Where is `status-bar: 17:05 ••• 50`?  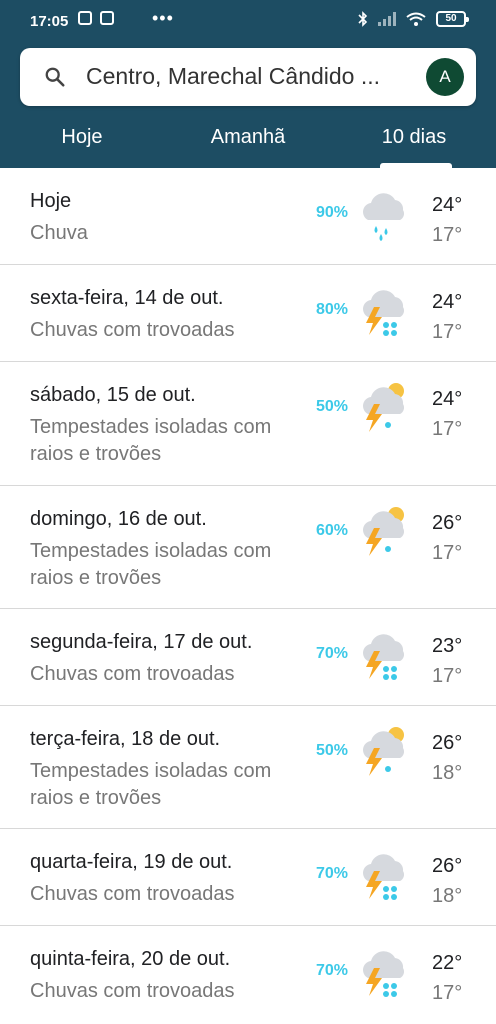 status-bar: 17:05 ••• 50 is located at coordinates (248, 22).